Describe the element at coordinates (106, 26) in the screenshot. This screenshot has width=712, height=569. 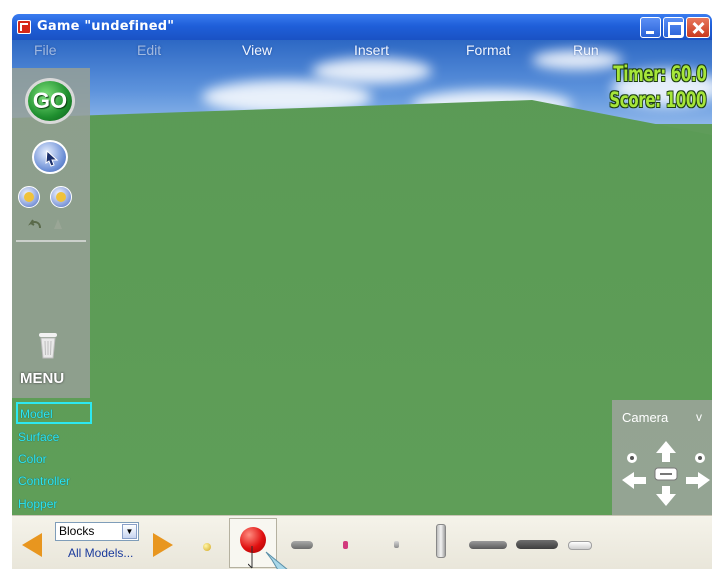
I see `window-title: Game "undefined"` at that location.